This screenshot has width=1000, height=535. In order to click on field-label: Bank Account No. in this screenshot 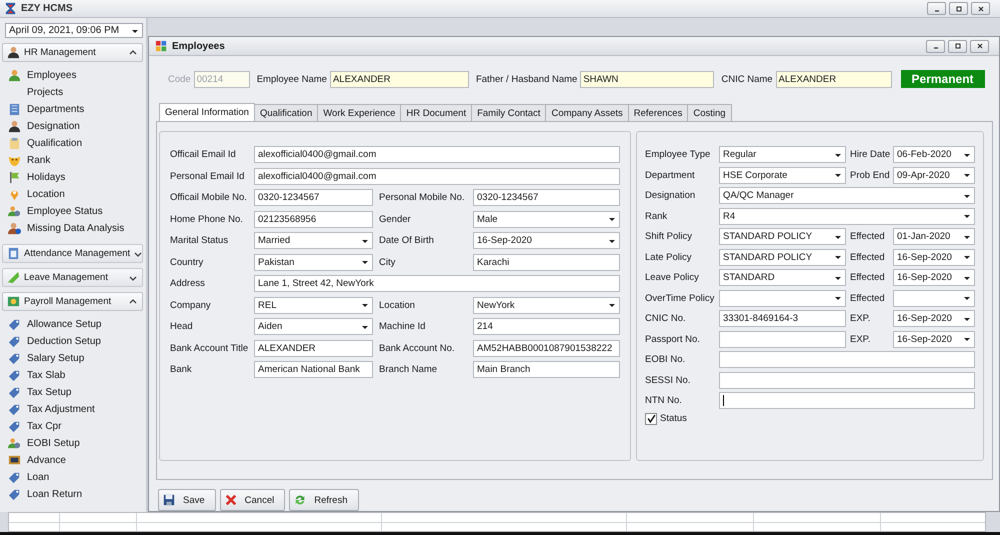, I will do `click(417, 348)`.